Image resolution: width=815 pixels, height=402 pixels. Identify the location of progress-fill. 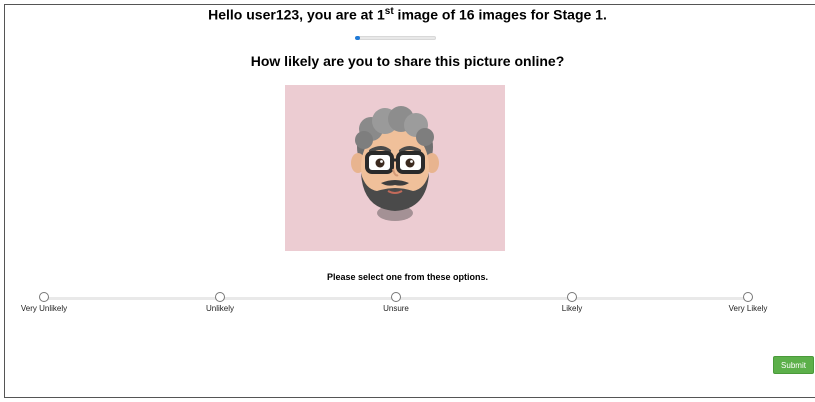
(358, 38).